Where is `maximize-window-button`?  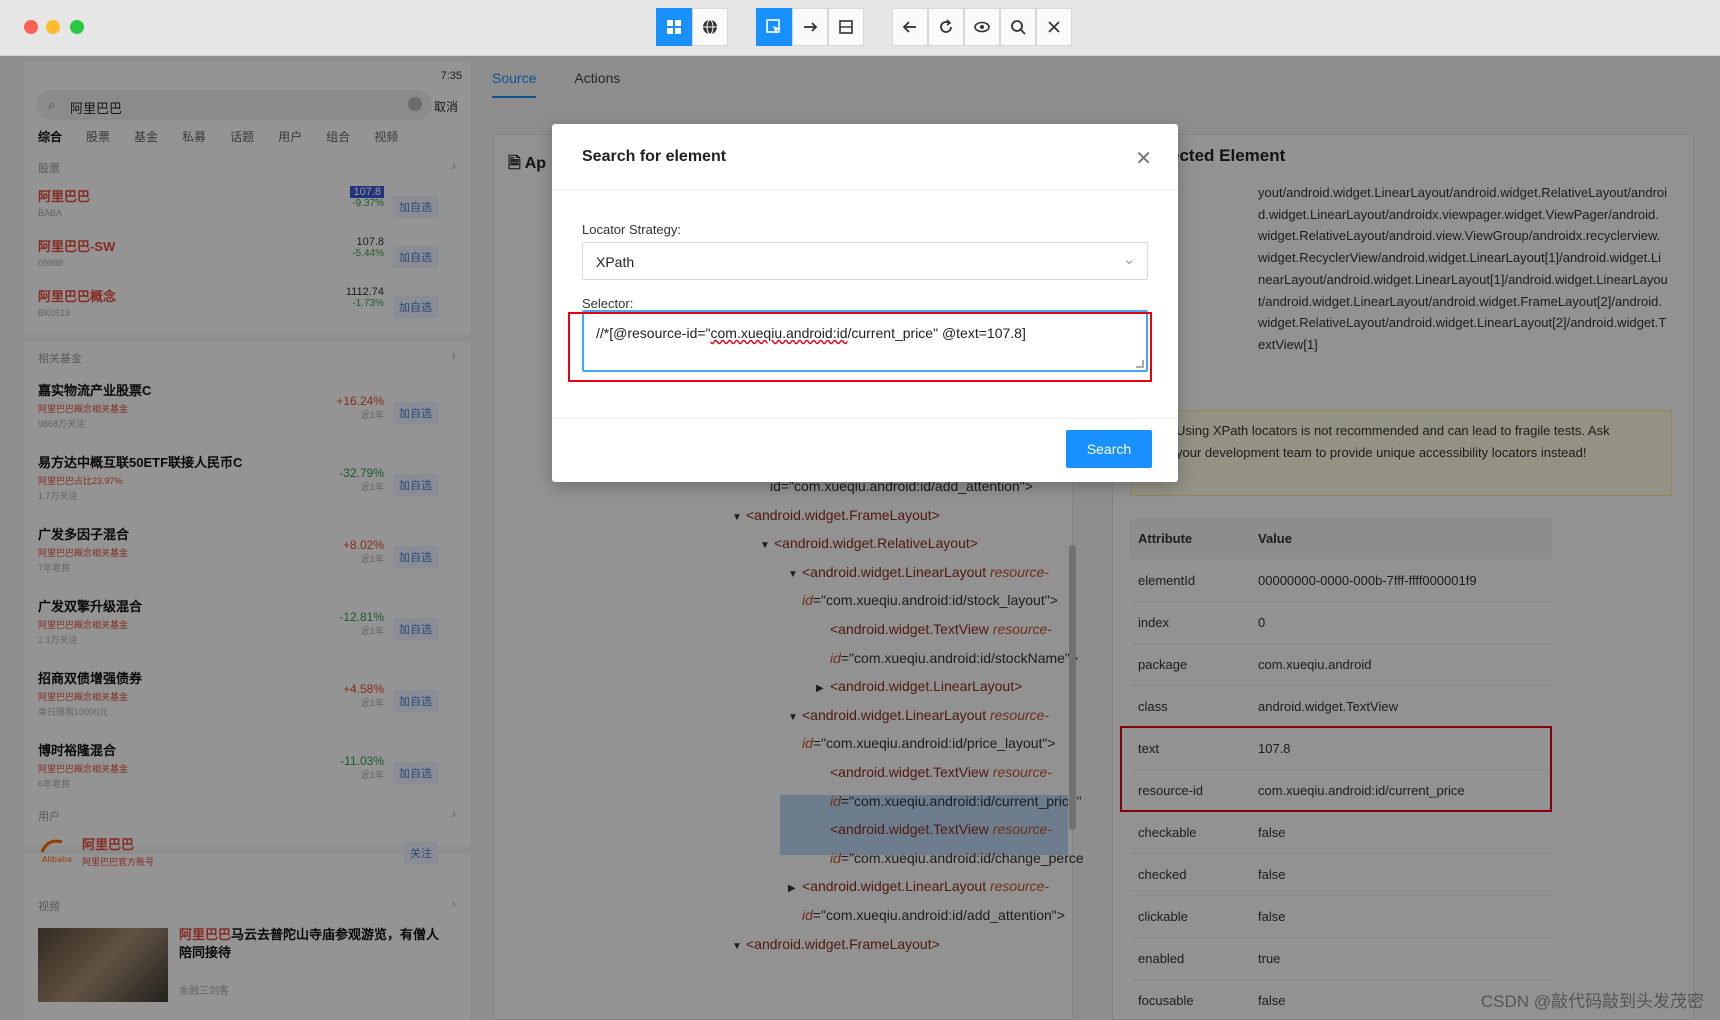
maximize-window-button is located at coordinates (77, 27).